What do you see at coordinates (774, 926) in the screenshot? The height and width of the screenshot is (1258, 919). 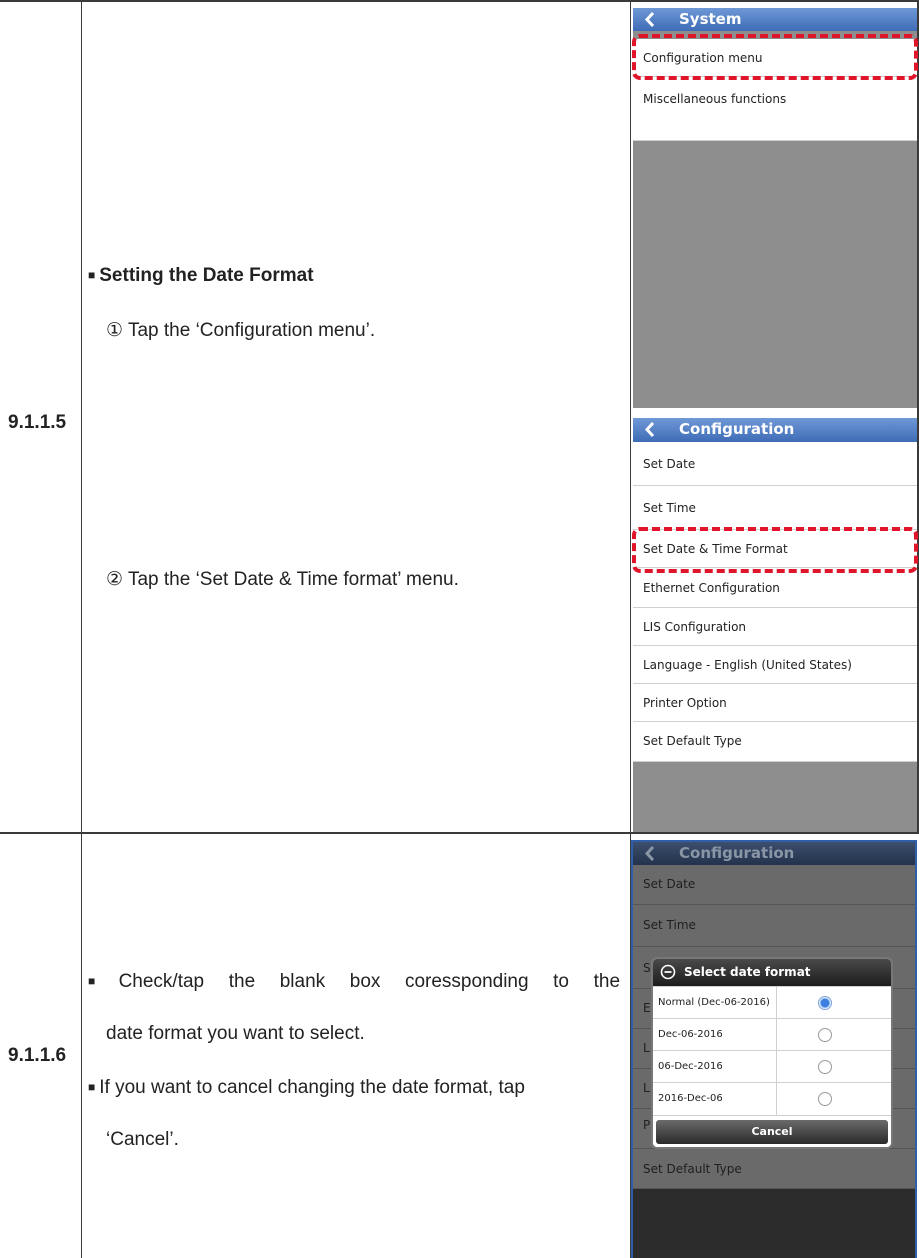 I see `dimmed-item: Set Time` at bounding box center [774, 926].